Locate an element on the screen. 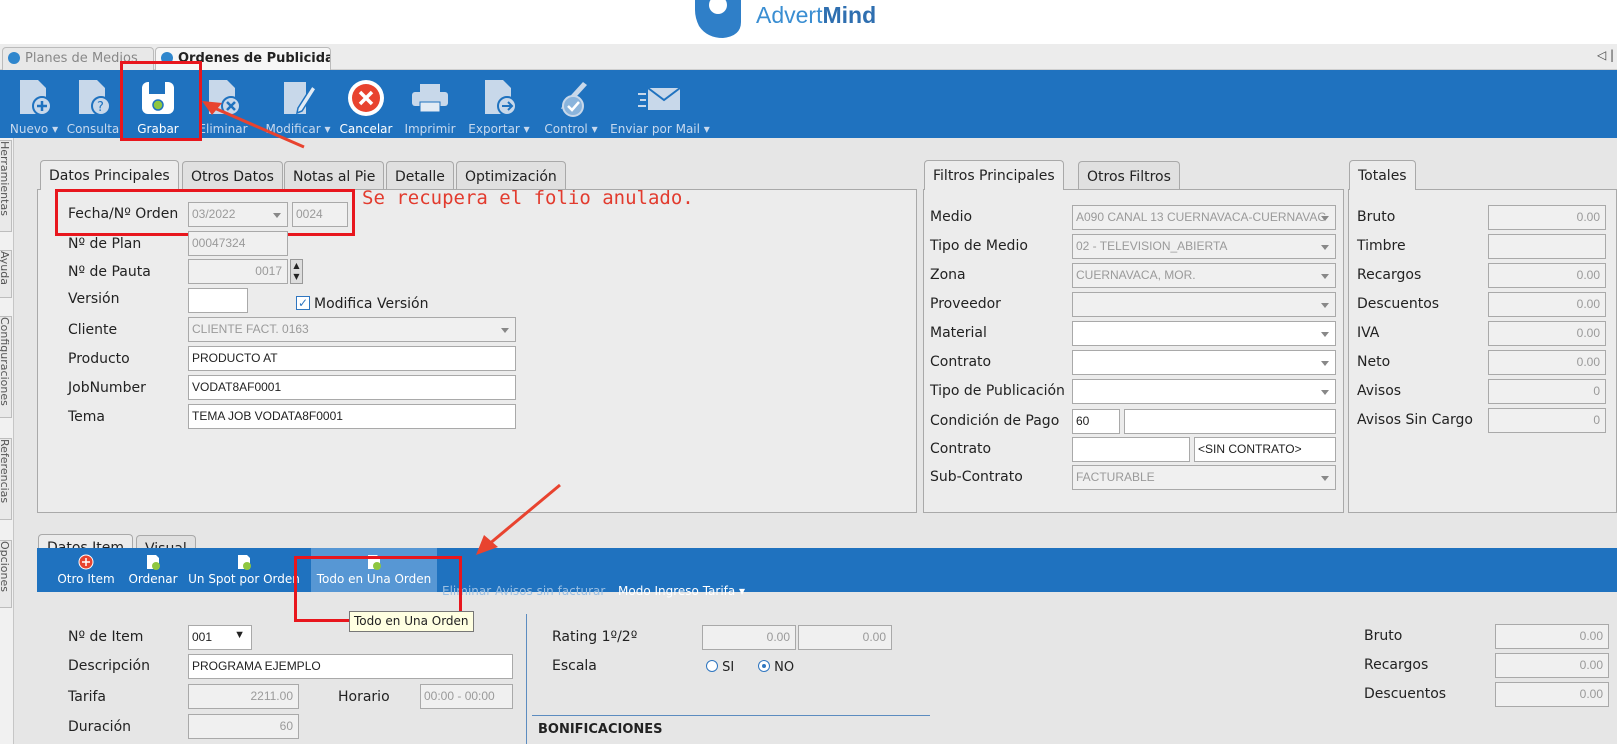  eliminar-avisos-button: Eliminar Avisos sin facturar is located at coordinates (523, 591).